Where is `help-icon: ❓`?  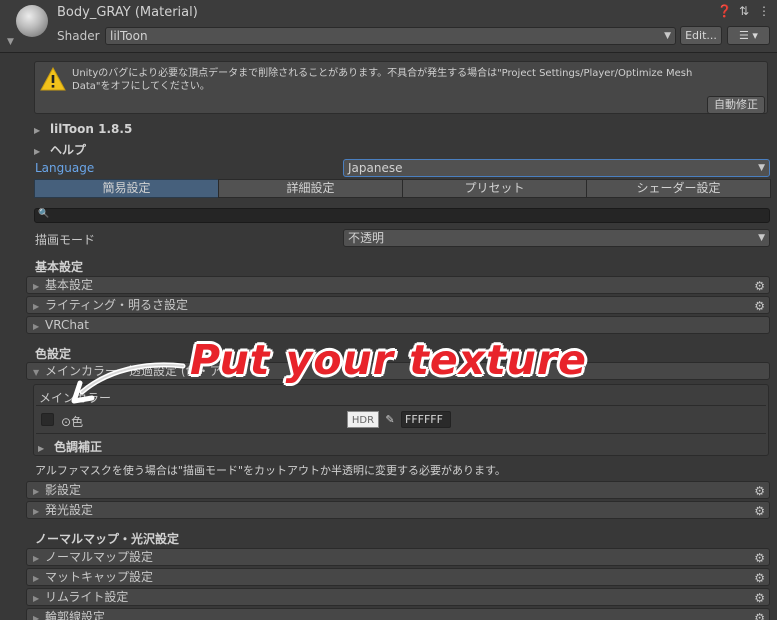 help-icon: ❓ is located at coordinates (724, 11).